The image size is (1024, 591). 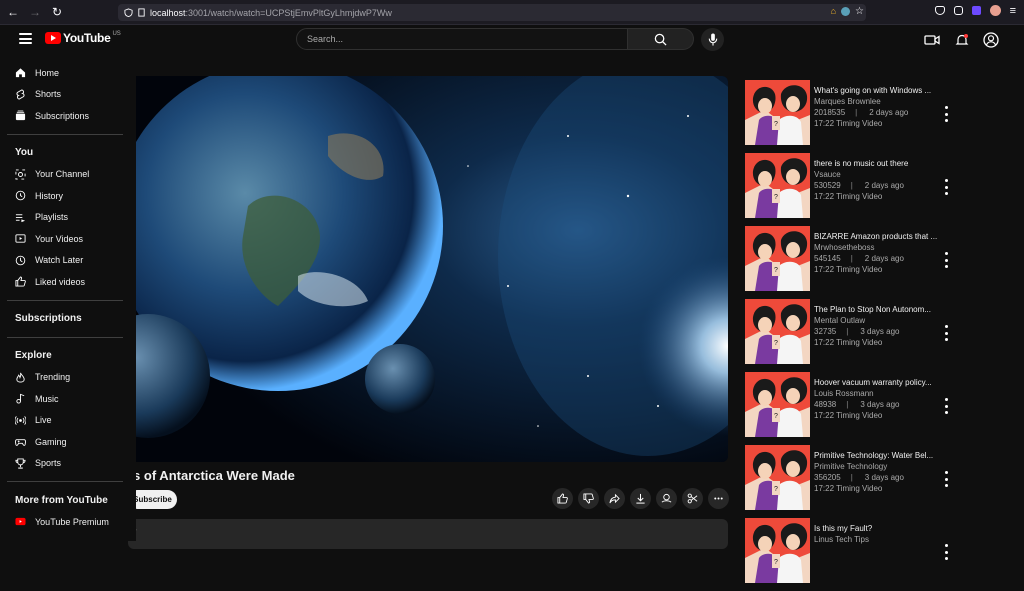 I want to click on recommendation-title: there is no music out there, so click(x=861, y=163).